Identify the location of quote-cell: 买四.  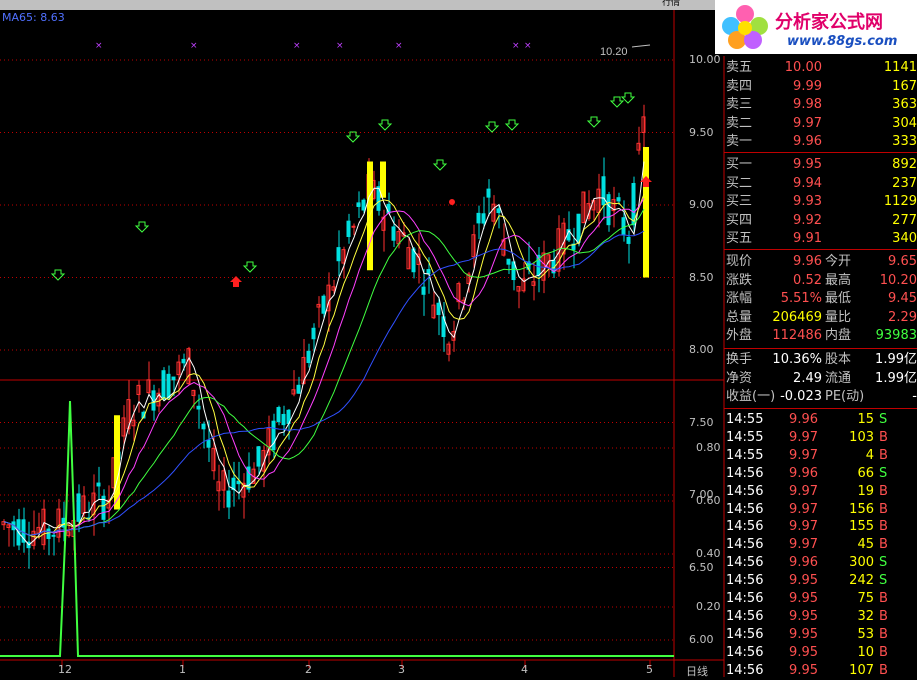
(739, 220).